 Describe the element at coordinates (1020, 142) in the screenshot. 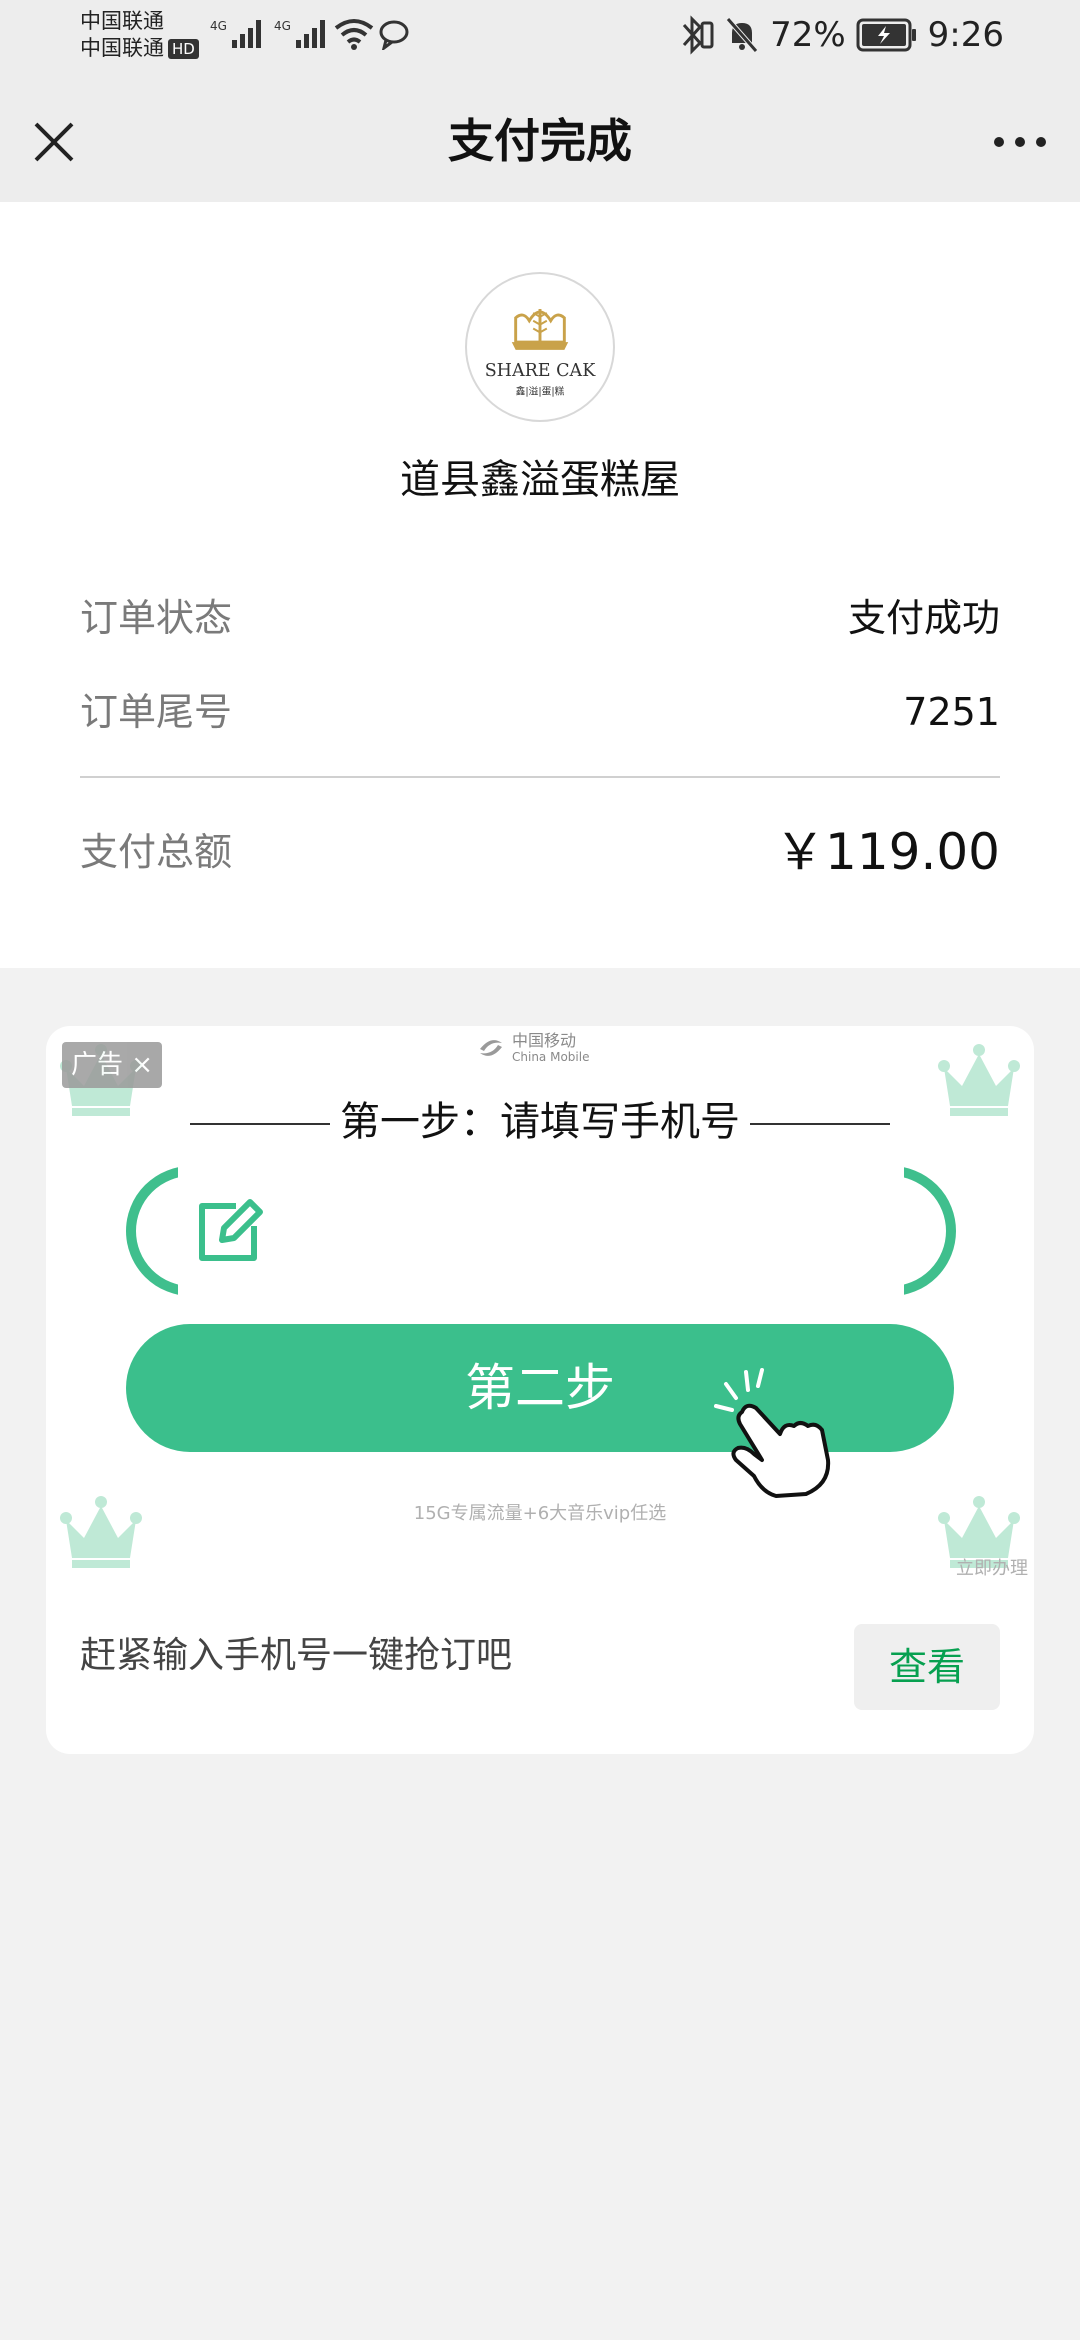

I see `more-icon` at that location.